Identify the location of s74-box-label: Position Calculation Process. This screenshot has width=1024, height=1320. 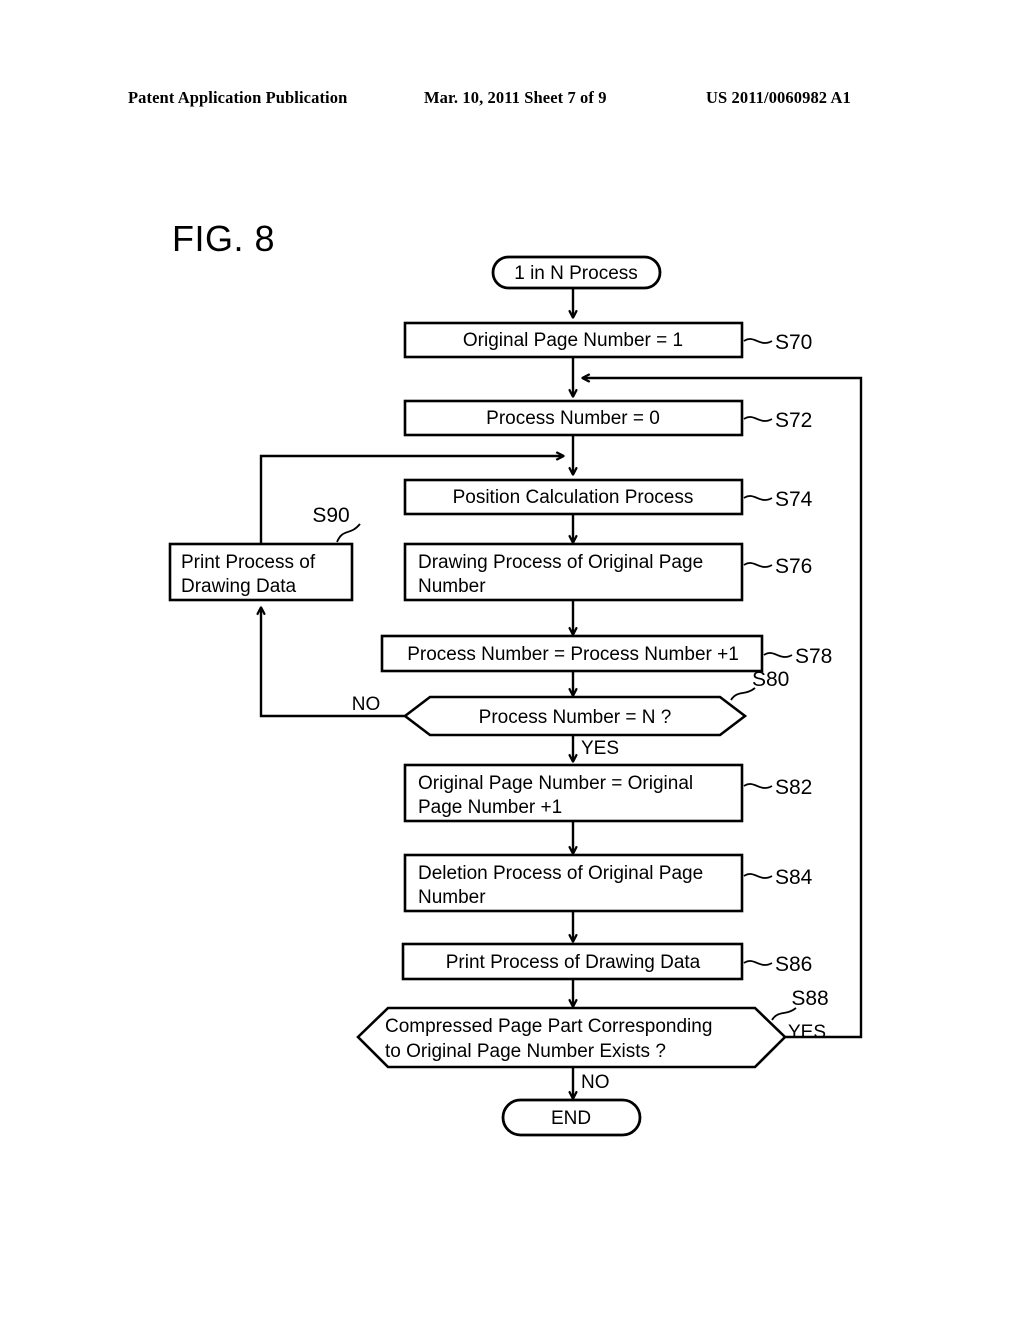
(573, 497).